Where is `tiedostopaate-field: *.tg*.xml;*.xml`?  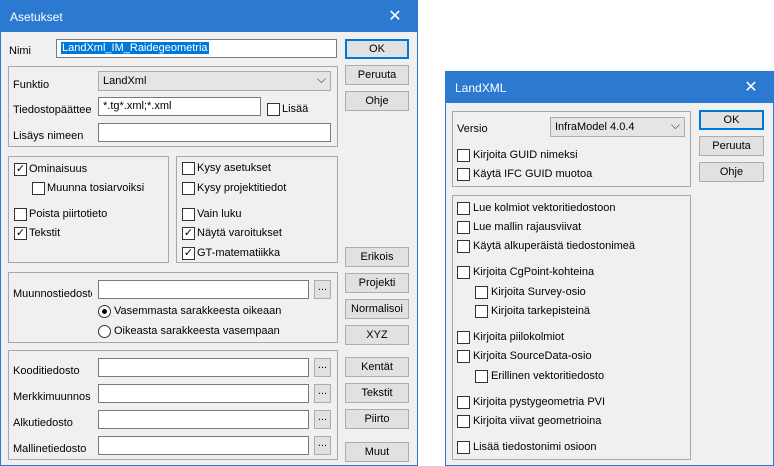 tiedostopaate-field: *.tg*.xml;*.xml is located at coordinates (179, 106).